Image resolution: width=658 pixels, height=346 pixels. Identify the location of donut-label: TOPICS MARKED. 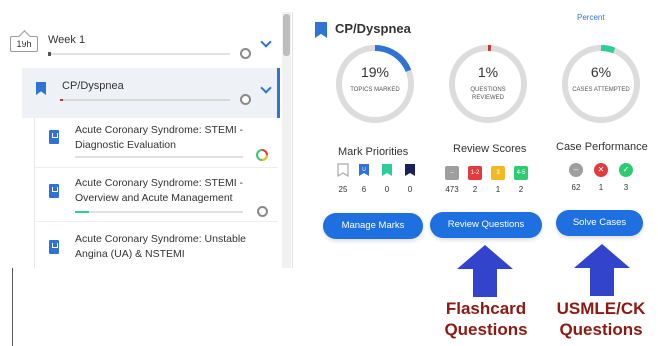
(375, 90).